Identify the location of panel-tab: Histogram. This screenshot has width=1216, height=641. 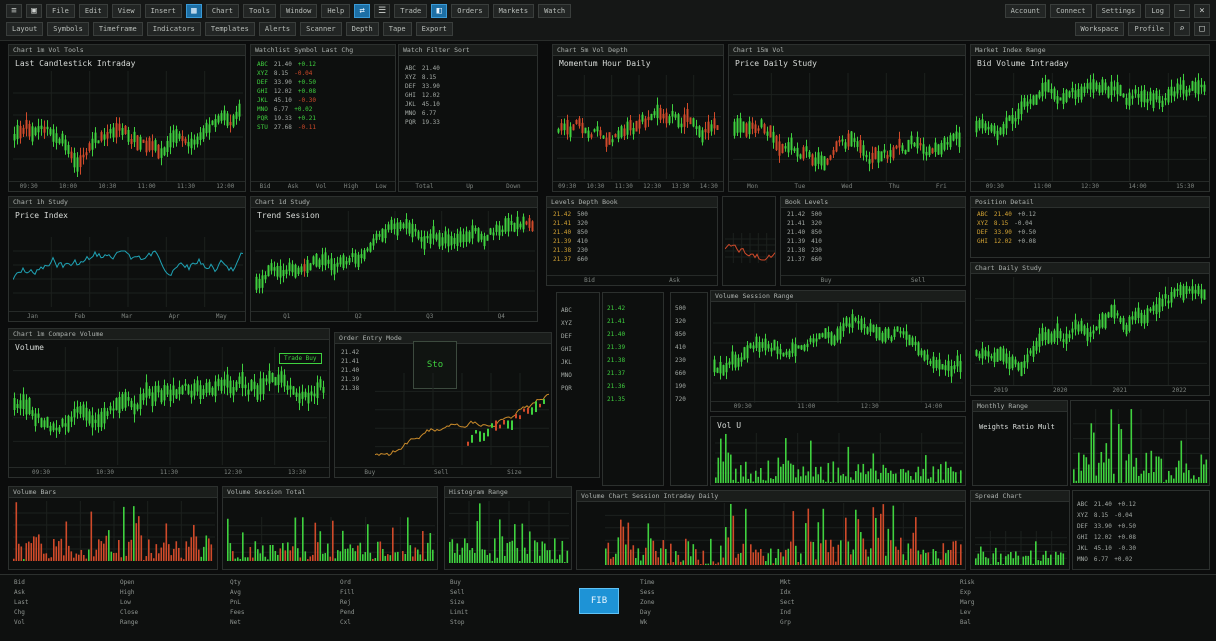
(466, 492).